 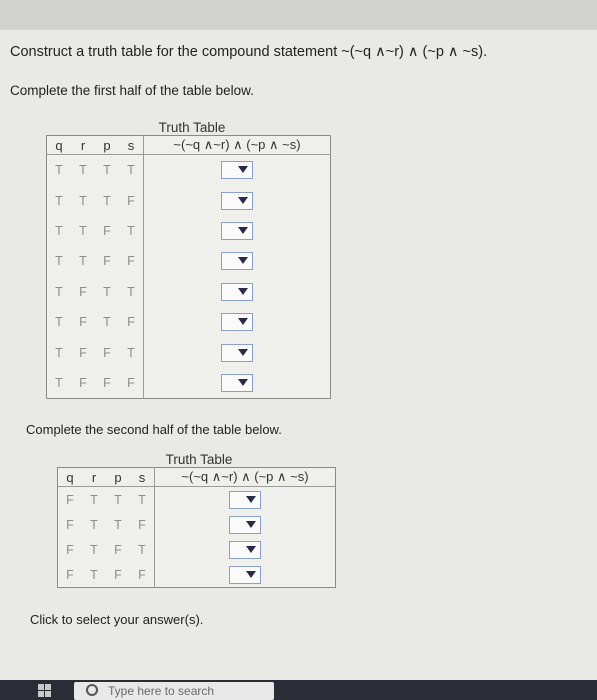 I want to click on table-row: TTFF, so click(x=189, y=261).